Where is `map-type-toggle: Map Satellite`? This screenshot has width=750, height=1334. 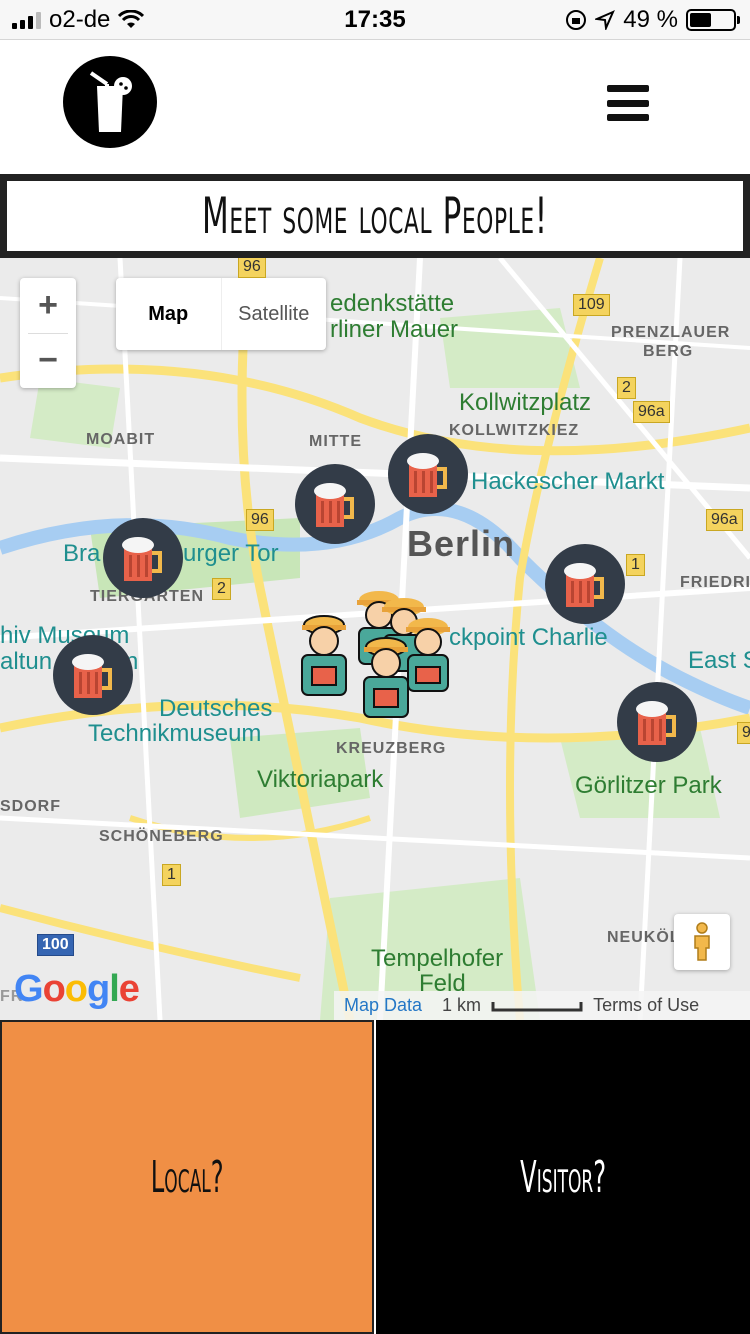
map-type-toggle: Map Satellite is located at coordinates (221, 314).